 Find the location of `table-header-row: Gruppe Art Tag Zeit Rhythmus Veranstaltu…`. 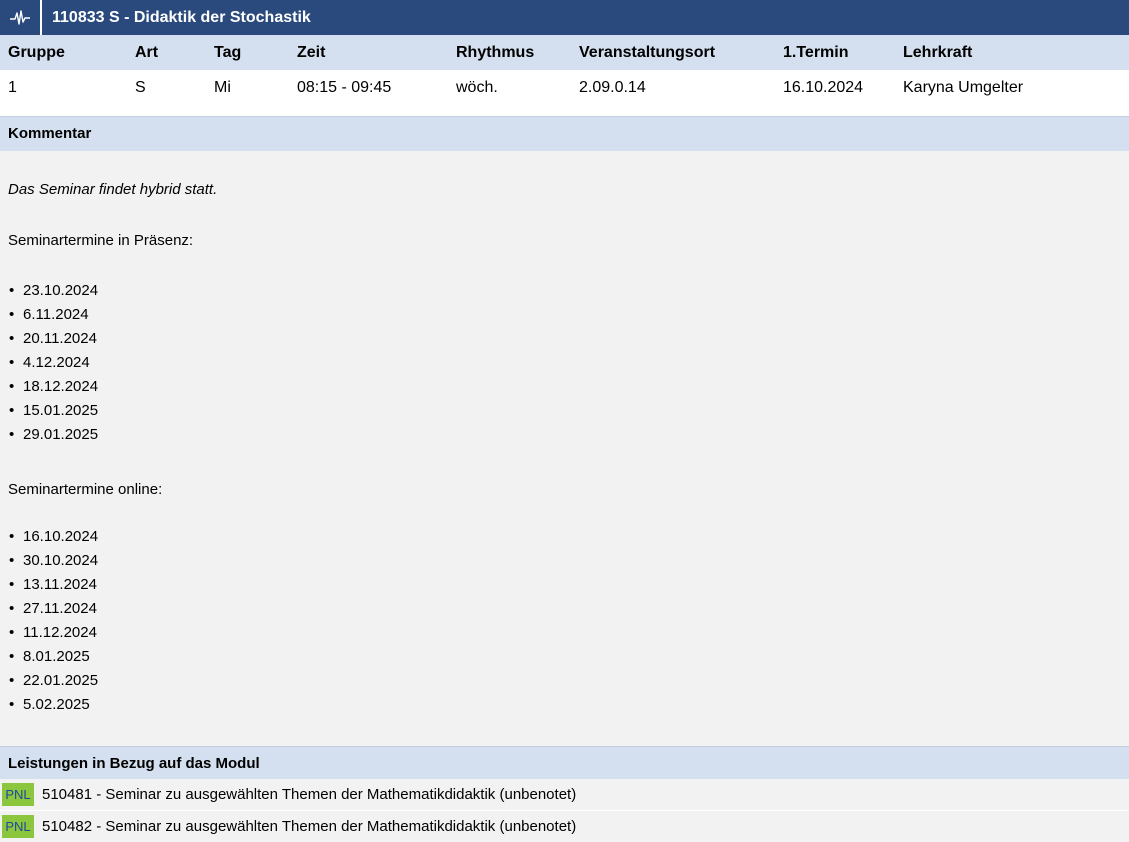

table-header-row: Gruppe Art Tag Zeit Rhythmus Veranstaltu… is located at coordinates (564, 53).